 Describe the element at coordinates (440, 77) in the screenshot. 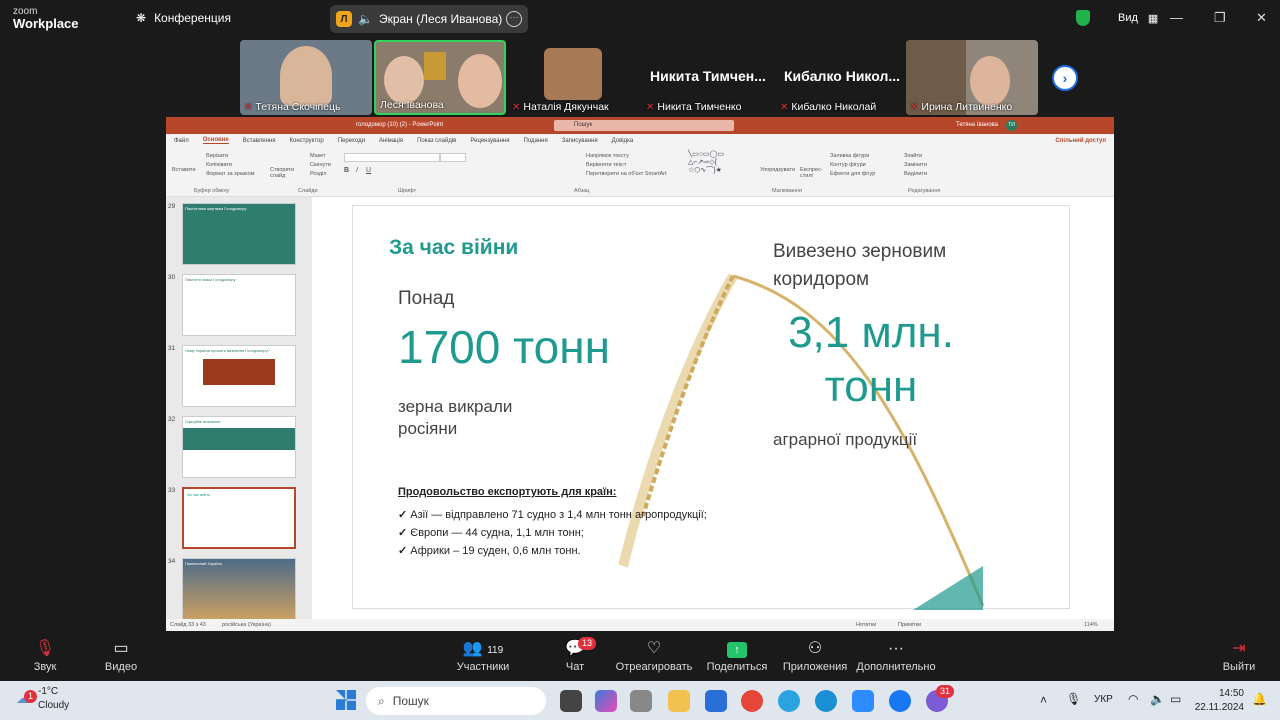

I see `participant-tile-active: Леся Іванова` at that location.